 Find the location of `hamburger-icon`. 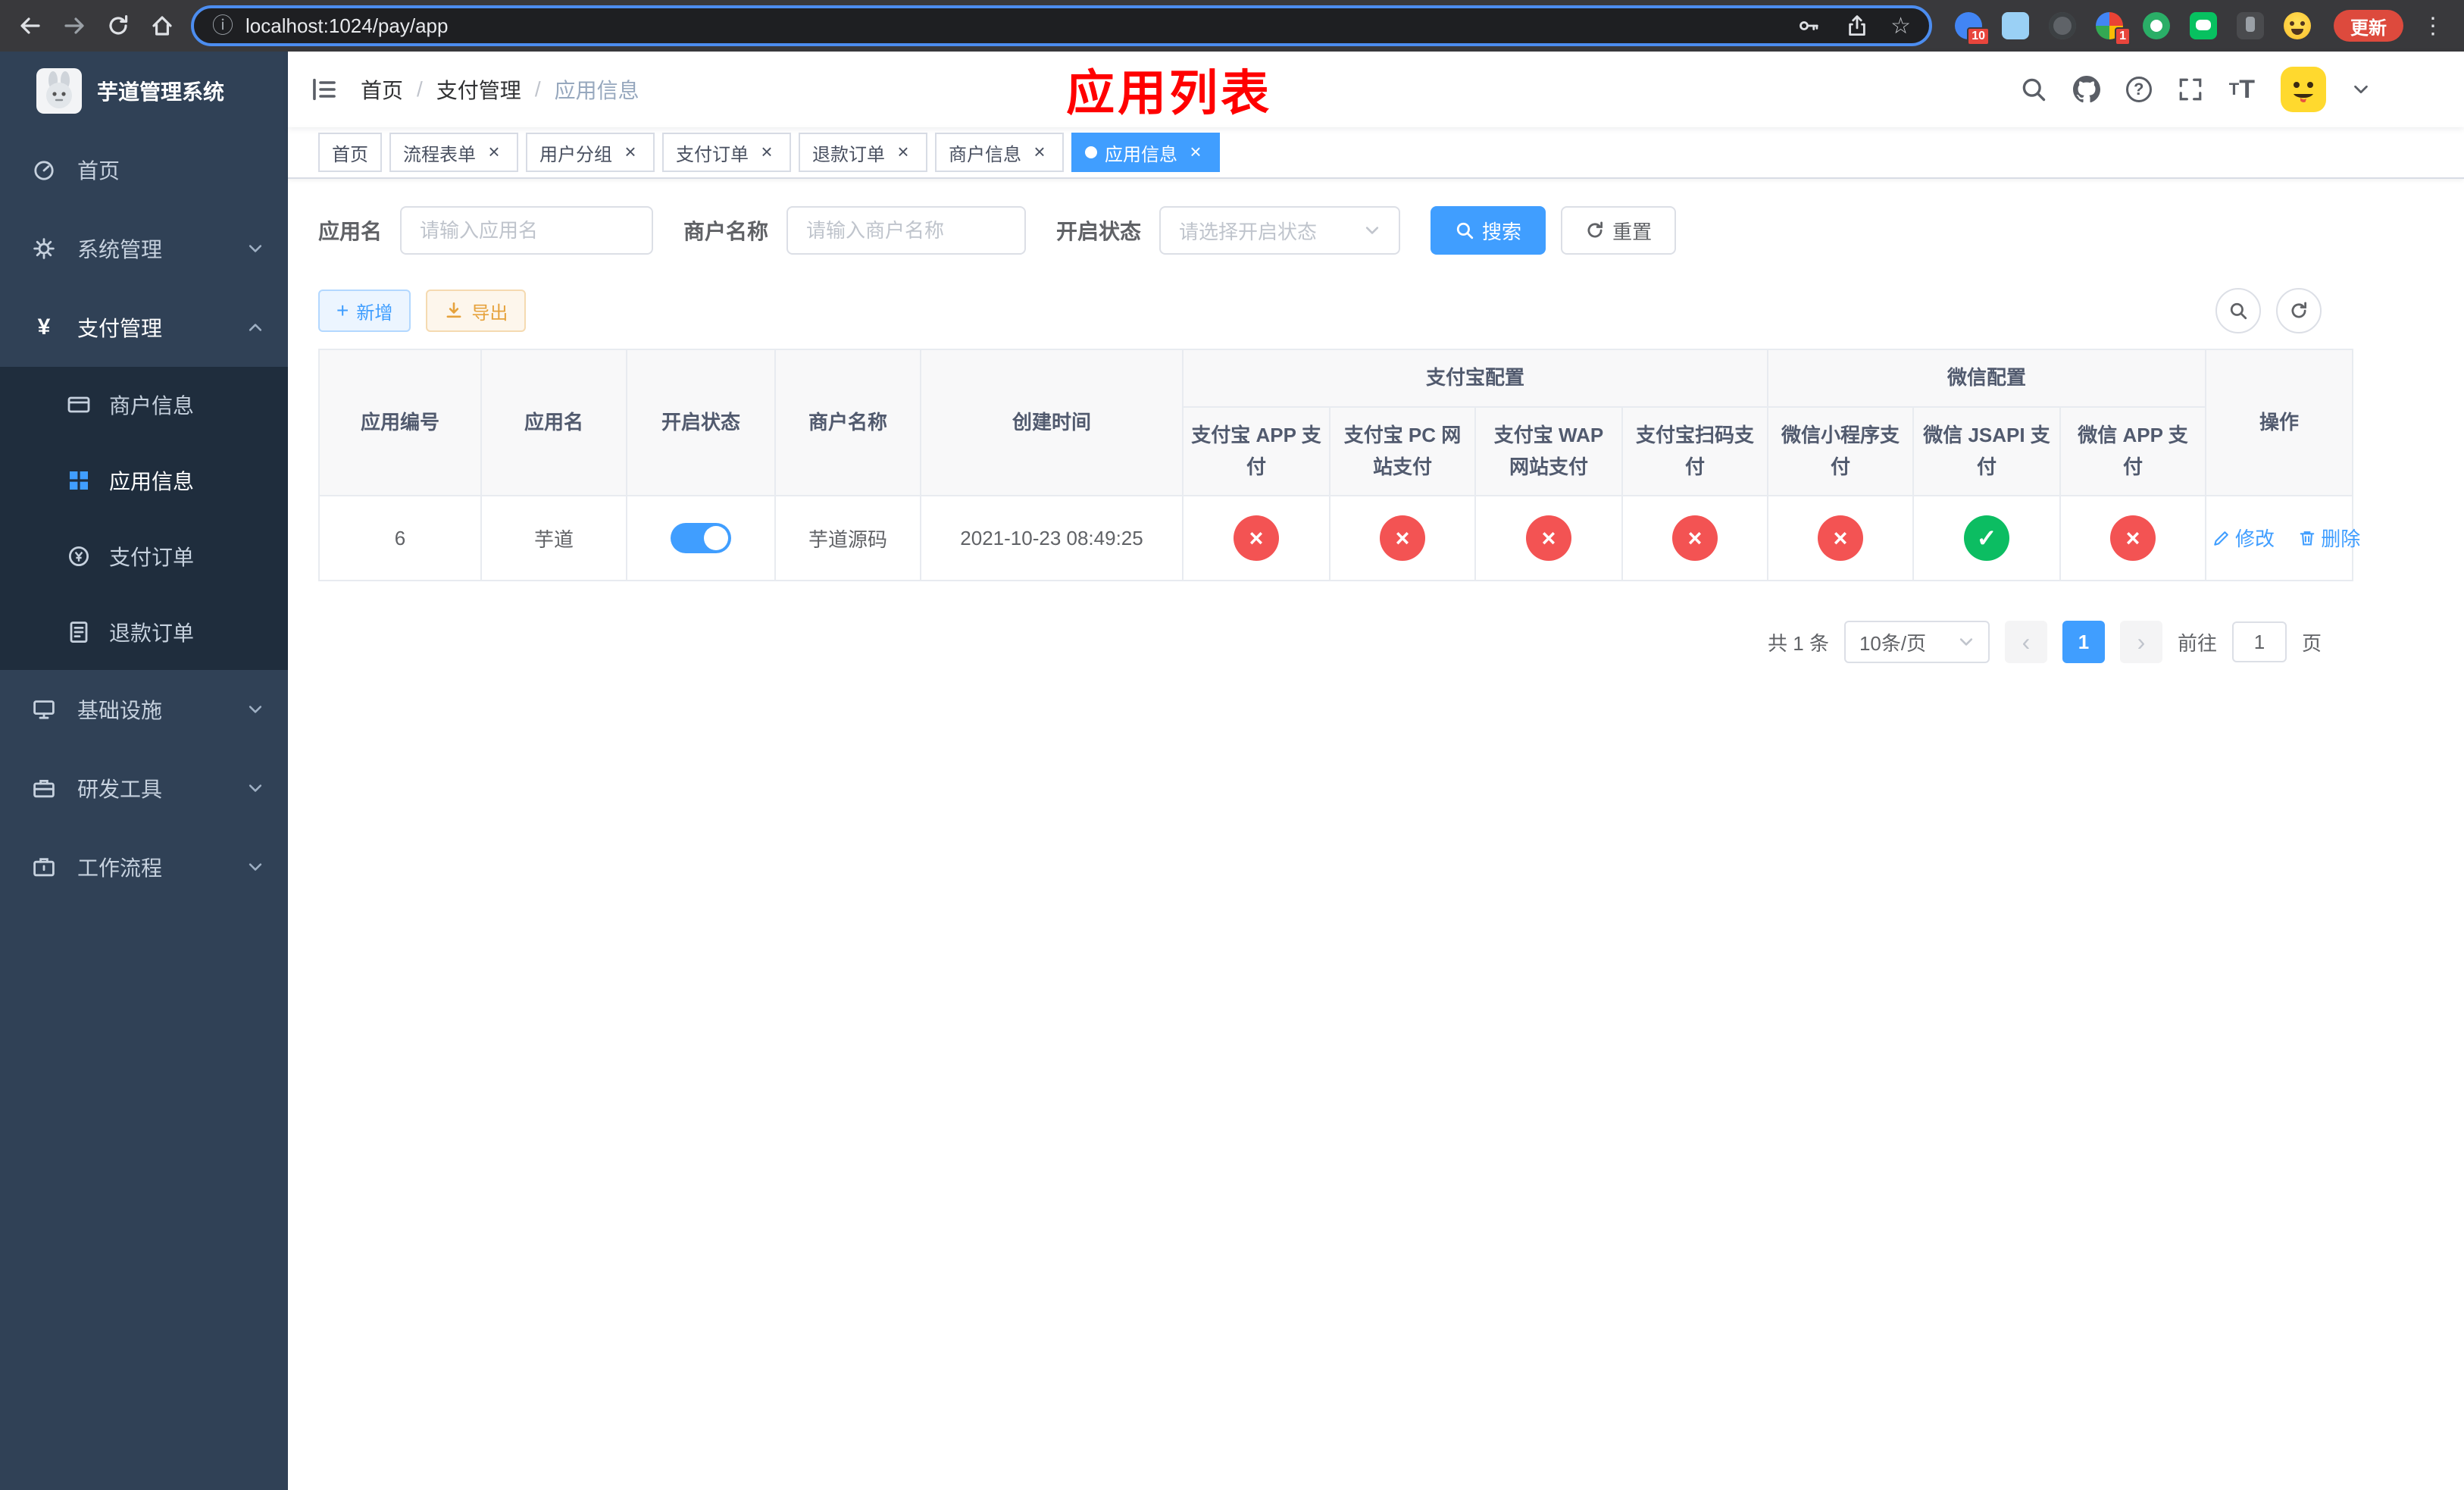

hamburger-icon is located at coordinates (324, 89).